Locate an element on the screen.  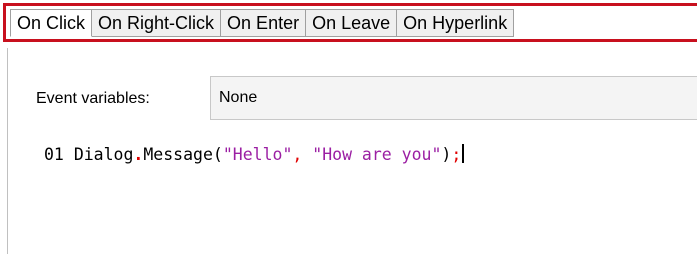
text-caret is located at coordinates (463, 153).